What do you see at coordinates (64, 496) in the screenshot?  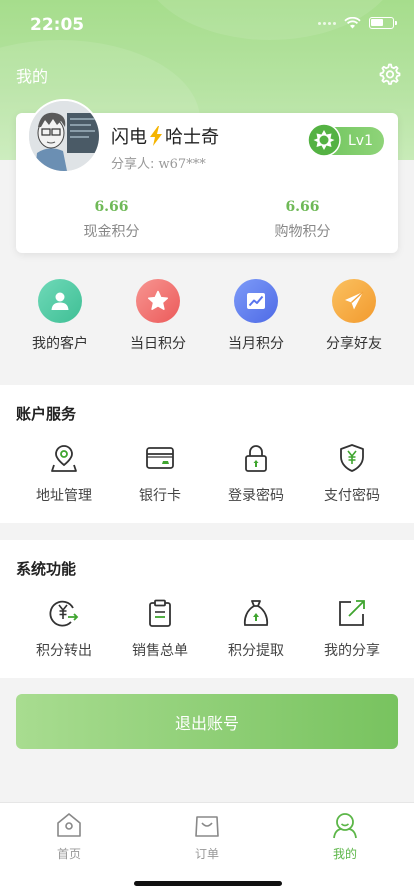 I see `svc-label: 地址管理` at bounding box center [64, 496].